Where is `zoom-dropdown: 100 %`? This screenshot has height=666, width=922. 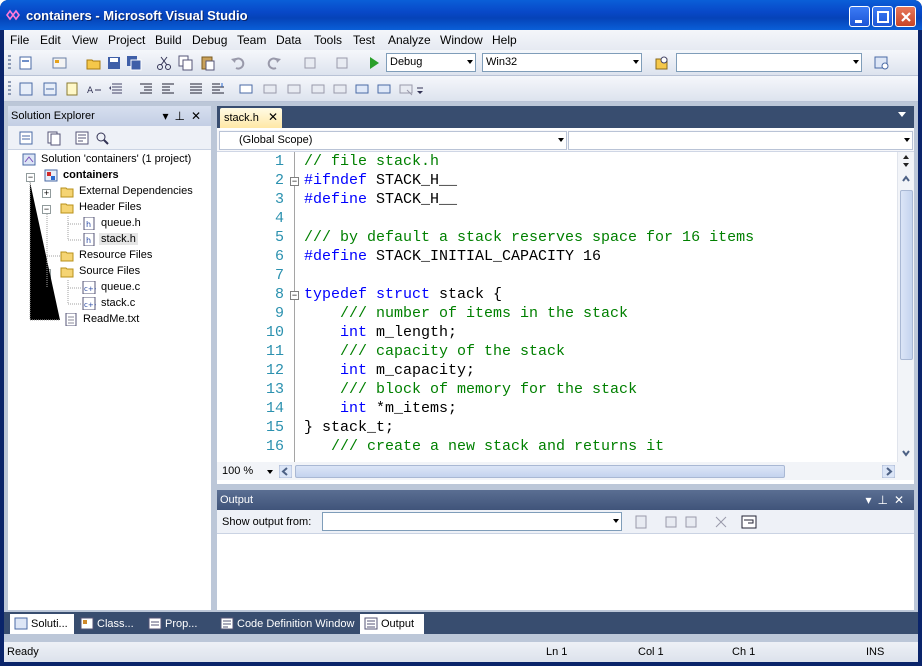 zoom-dropdown: 100 % is located at coordinates (247, 471).